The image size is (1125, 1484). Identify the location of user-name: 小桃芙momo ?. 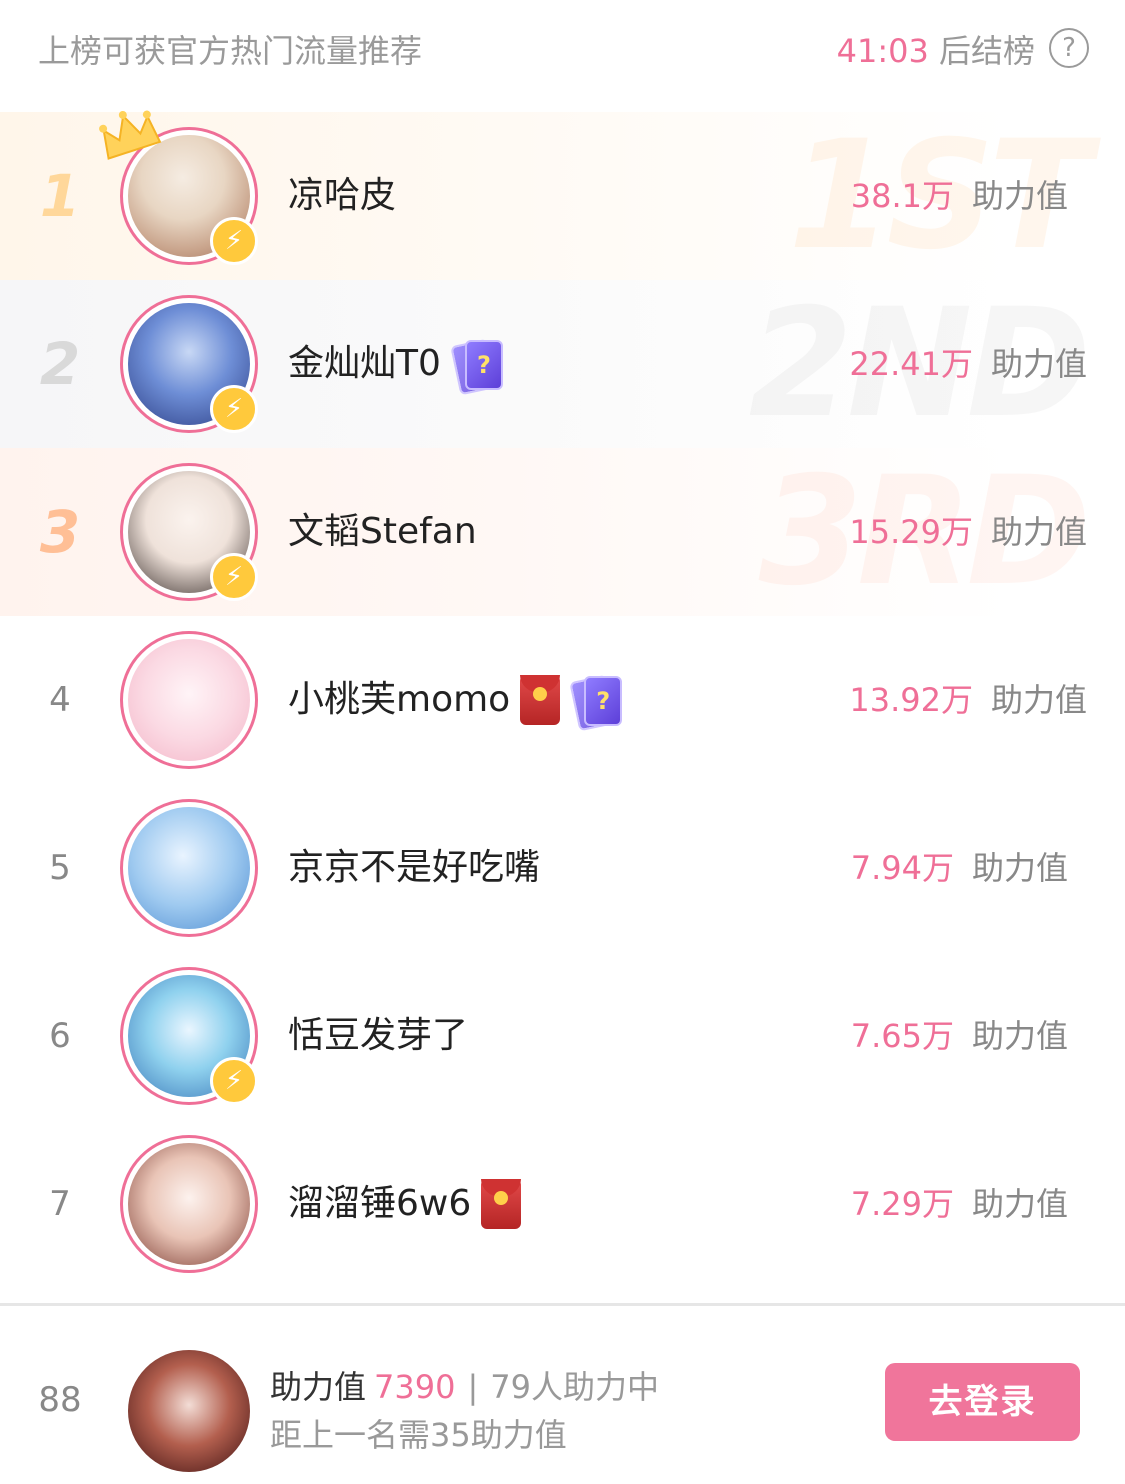
(455, 700).